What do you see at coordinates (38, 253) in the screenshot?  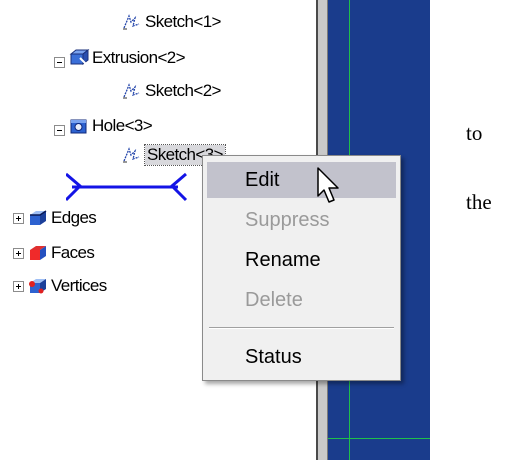 I see `faces-icon` at bounding box center [38, 253].